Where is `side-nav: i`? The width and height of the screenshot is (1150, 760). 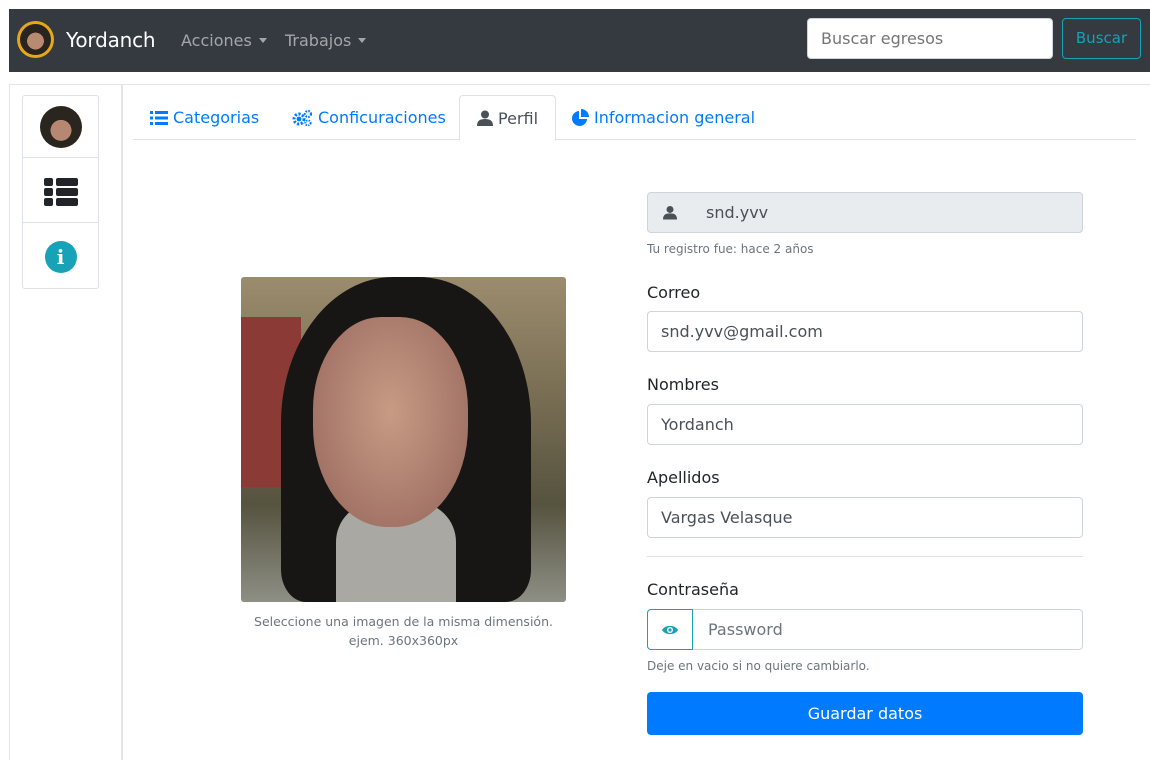
side-nav: i is located at coordinates (60, 192).